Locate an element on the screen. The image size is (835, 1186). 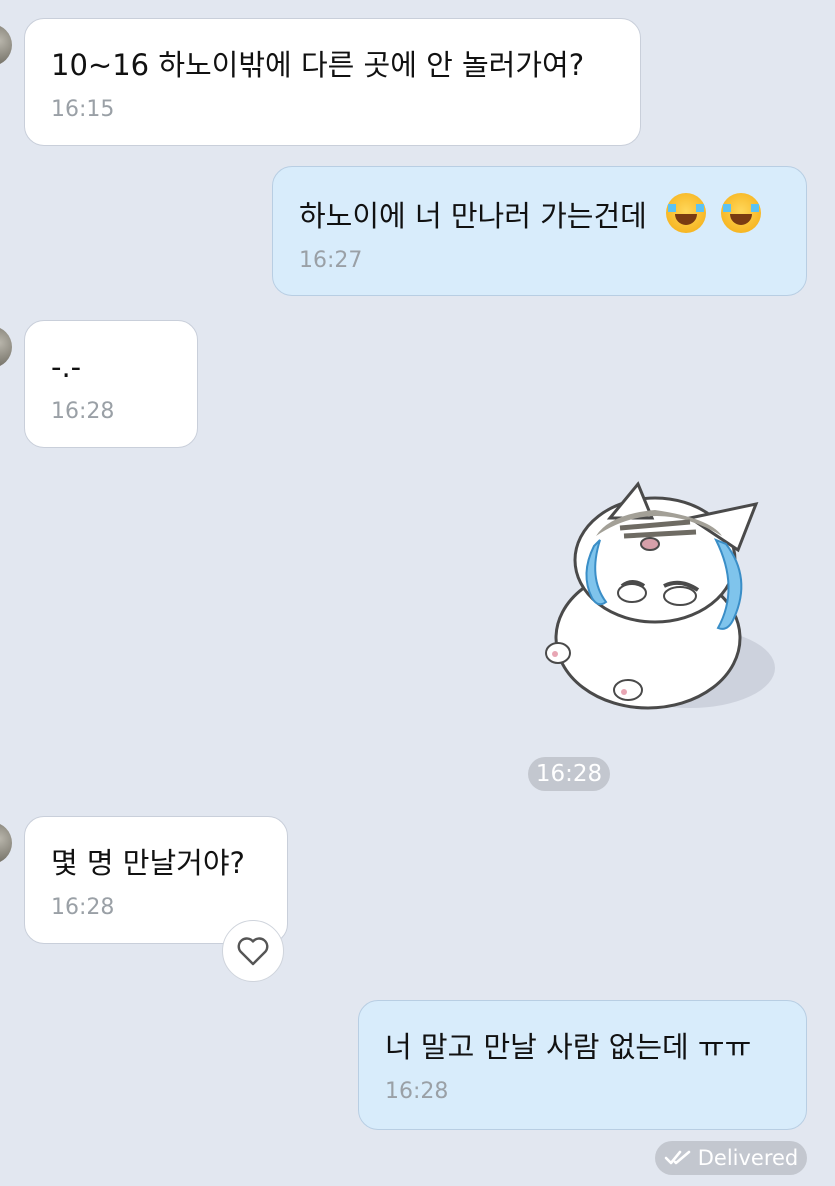
like-reaction-button is located at coordinates (253, 951).